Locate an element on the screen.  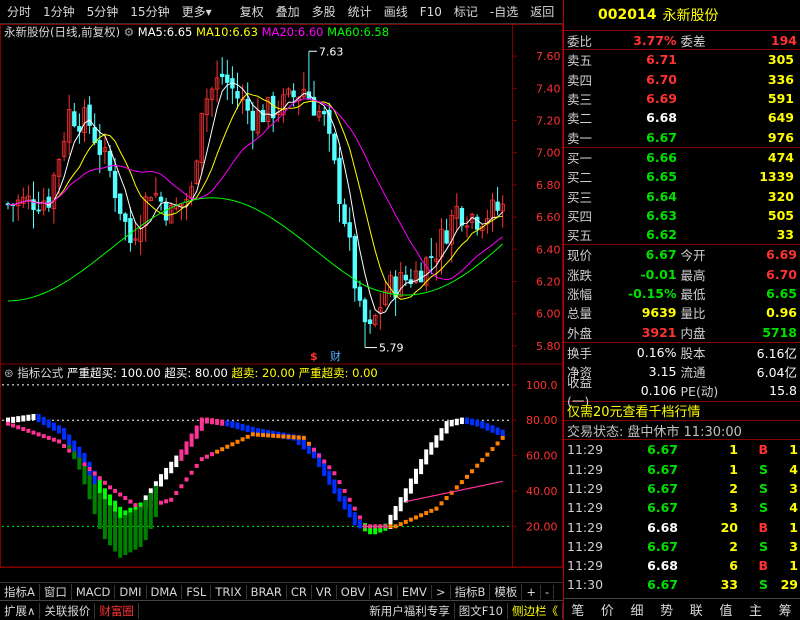
price-tick-label: 7.60 is located at coordinates (548, 56).